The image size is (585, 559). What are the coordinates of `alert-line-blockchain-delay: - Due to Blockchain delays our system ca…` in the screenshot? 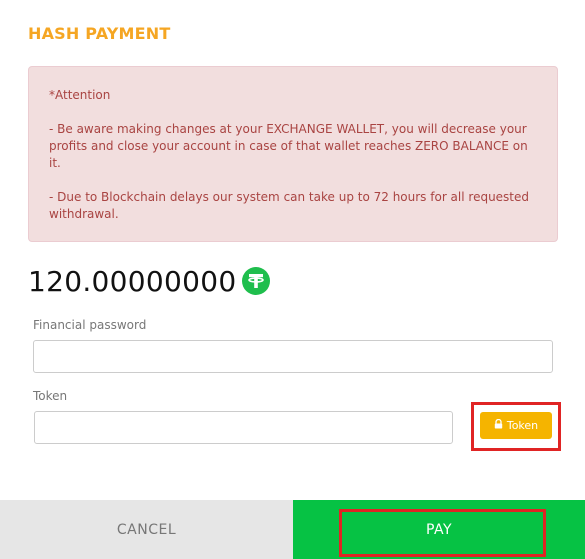 It's located at (289, 205).